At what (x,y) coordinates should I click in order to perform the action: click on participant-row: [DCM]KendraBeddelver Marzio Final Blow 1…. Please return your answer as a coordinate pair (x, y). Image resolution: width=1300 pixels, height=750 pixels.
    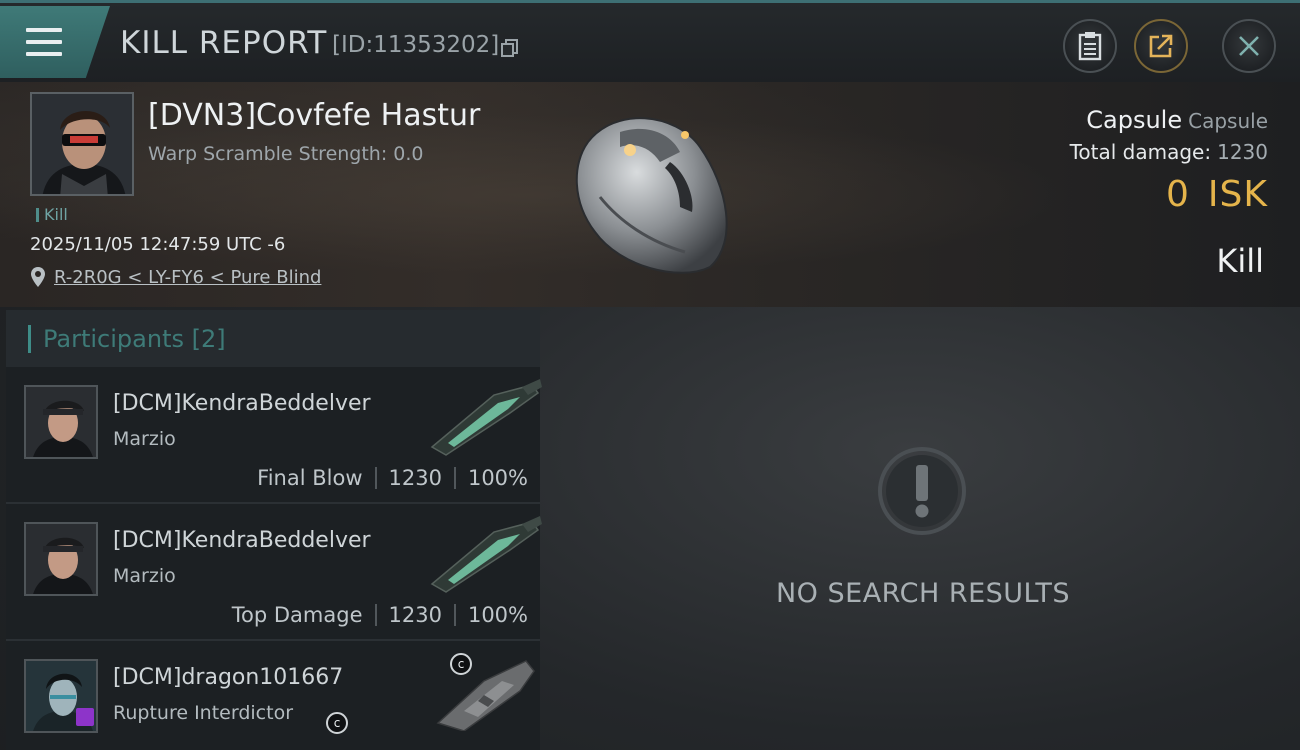
    Looking at the image, I should click on (274, 435).